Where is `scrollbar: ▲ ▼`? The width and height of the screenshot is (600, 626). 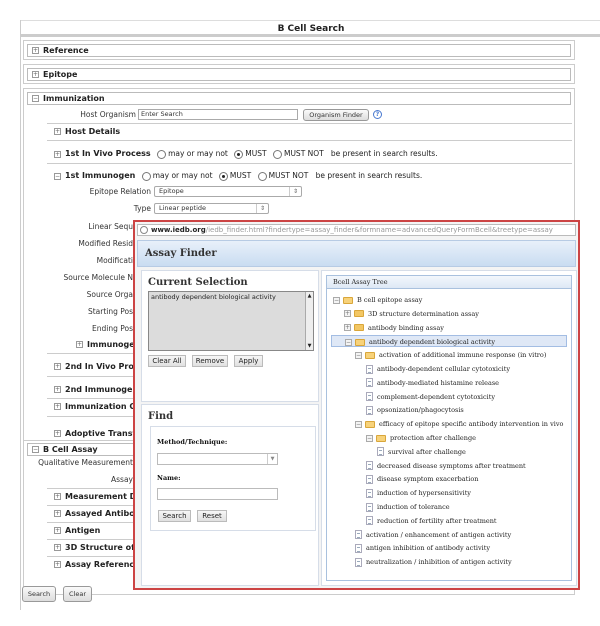 scrollbar: ▲ ▼ is located at coordinates (309, 321).